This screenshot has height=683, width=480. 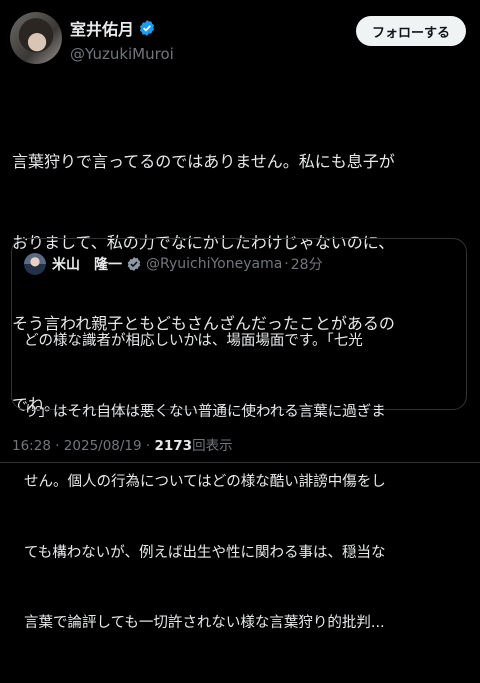 I want to click on quoted-avatar, so click(x=35, y=264).